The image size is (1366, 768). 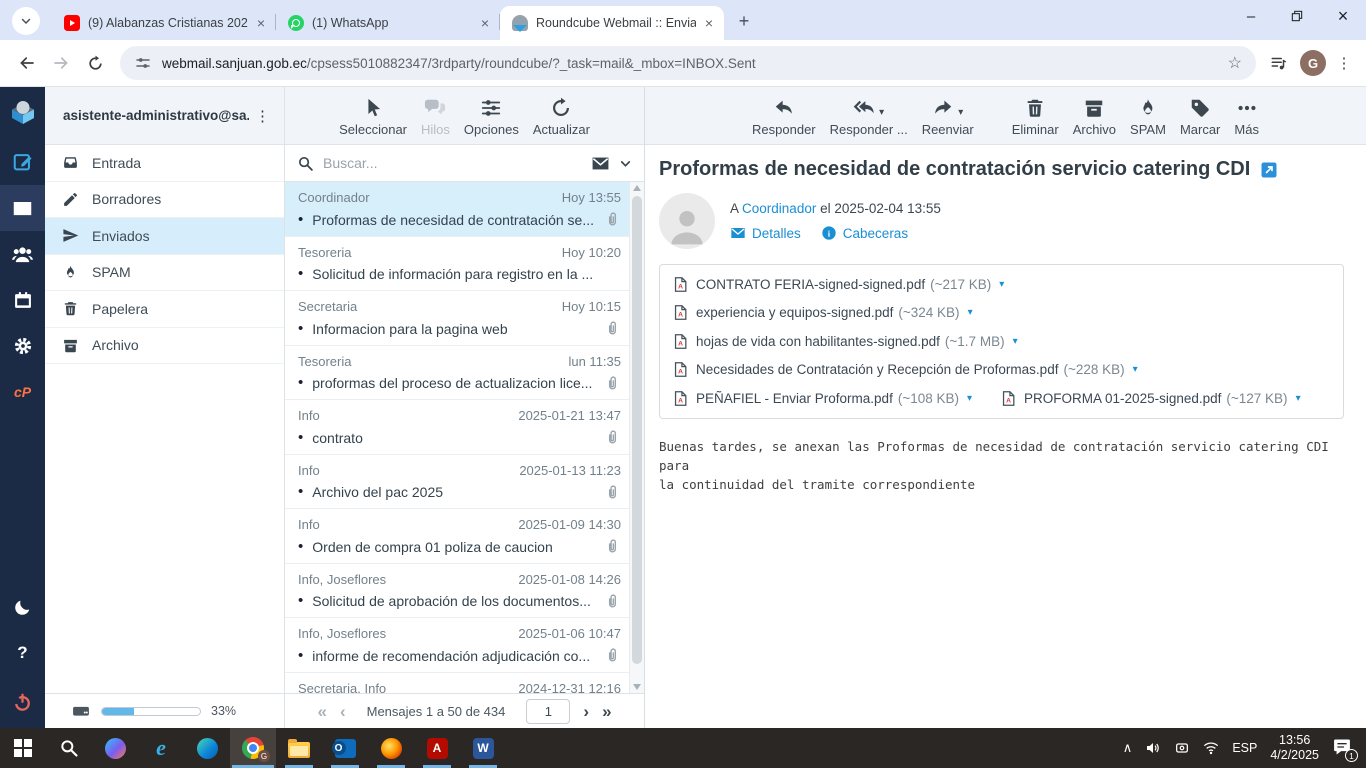 What do you see at coordinates (1313, 63) in the screenshot?
I see `browser-profile-avatar: G` at bounding box center [1313, 63].